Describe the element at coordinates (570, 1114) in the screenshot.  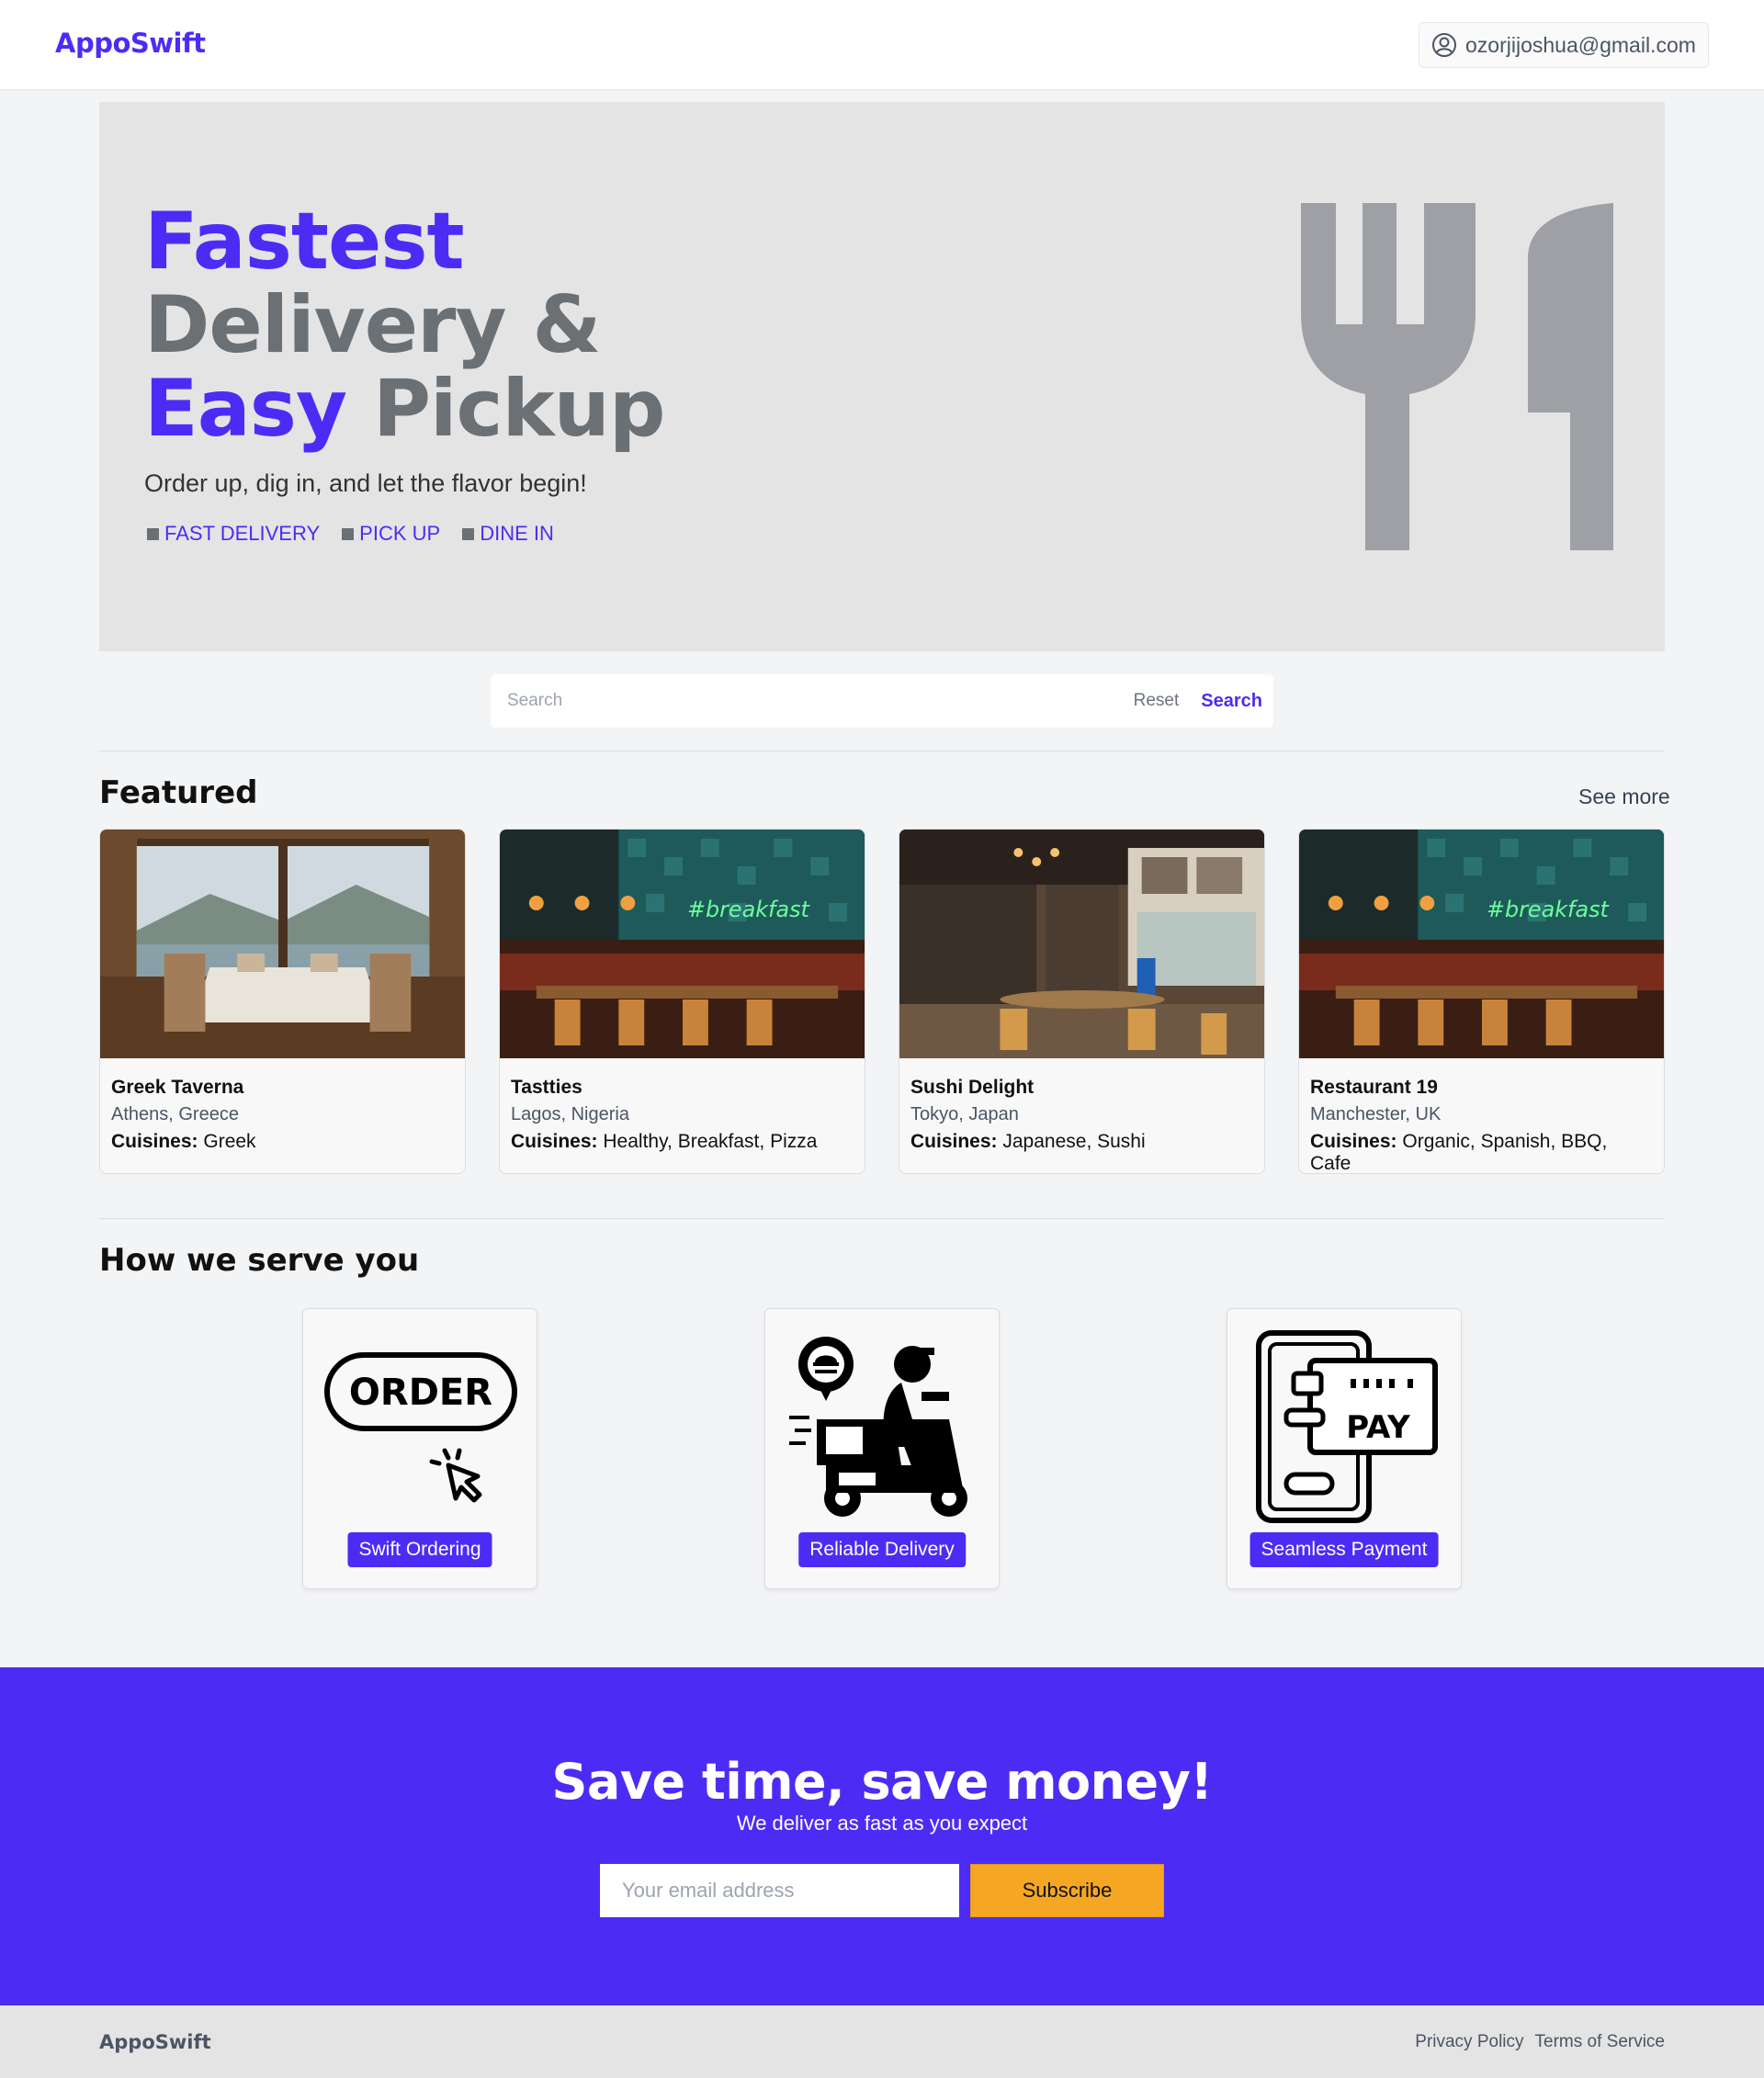
I see `restaurant-location: Lagos, Nigeria` at that location.